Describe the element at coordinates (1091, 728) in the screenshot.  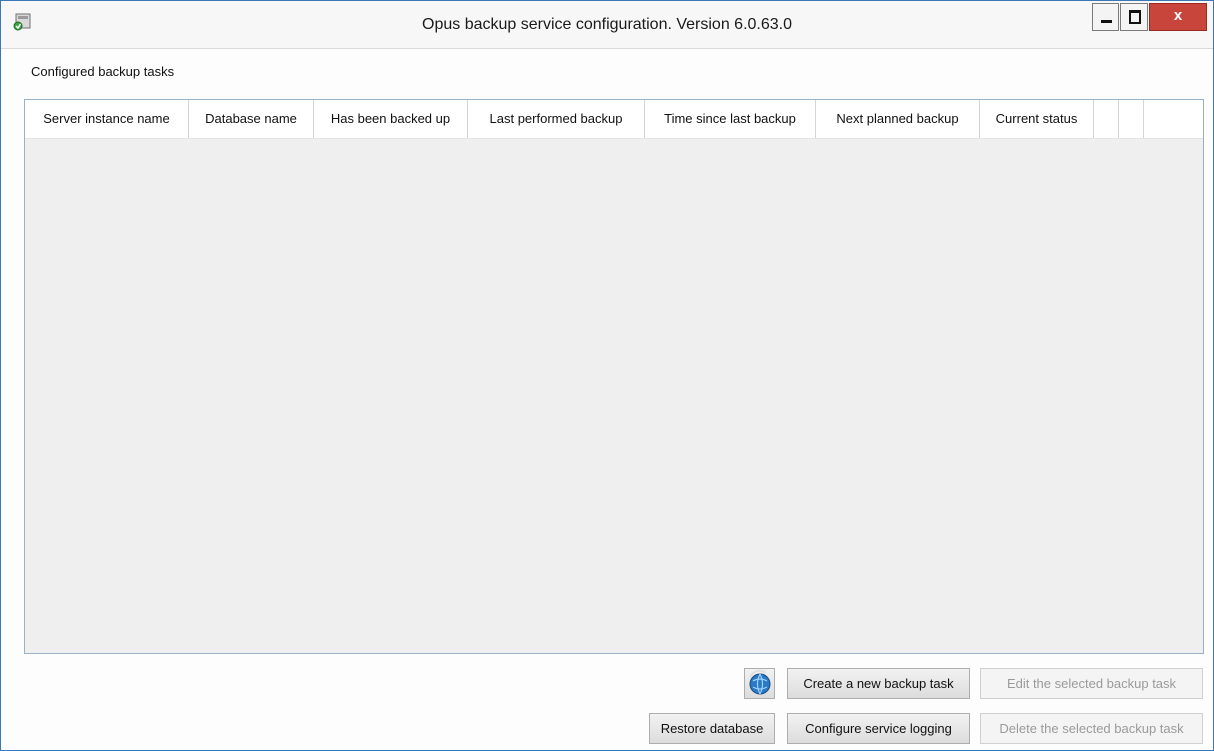
I see `delete-backup-task-button: Delete the selected backup task` at that location.